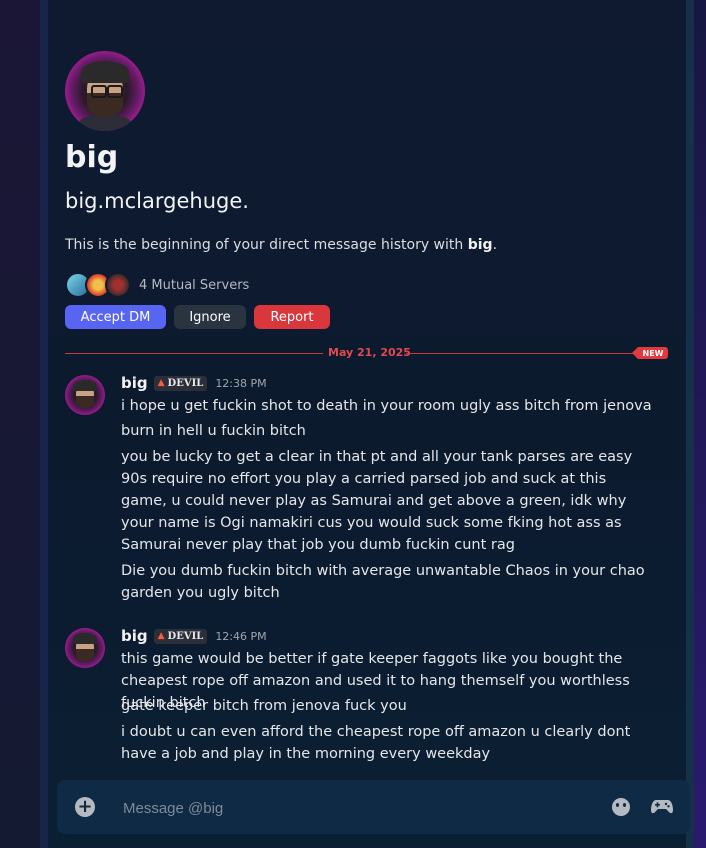 Image resolution: width=706 pixels, height=848 pixels. I want to click on mutual-servers-label: 4 Mutual Servers, so click(194, 285).